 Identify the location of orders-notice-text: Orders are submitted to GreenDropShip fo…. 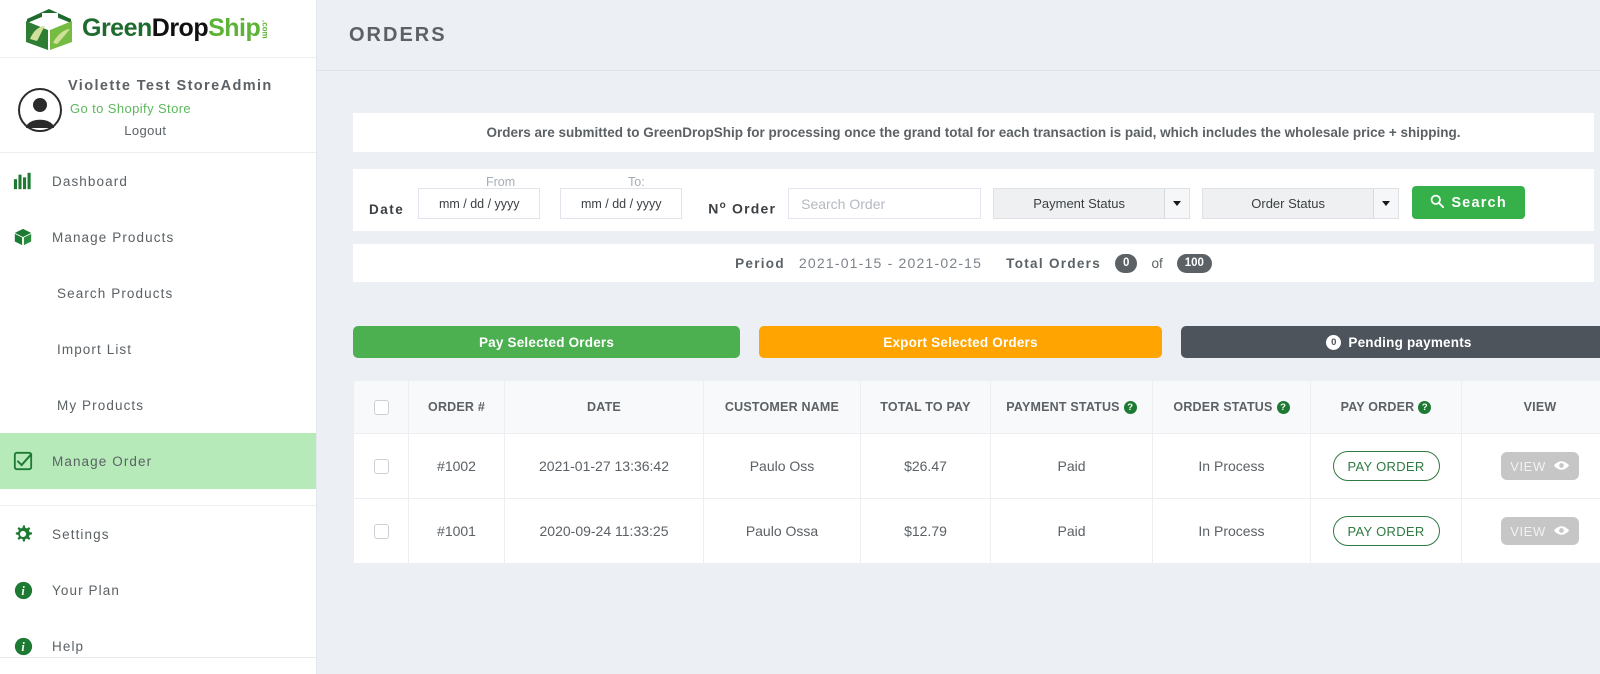
(973, 132).